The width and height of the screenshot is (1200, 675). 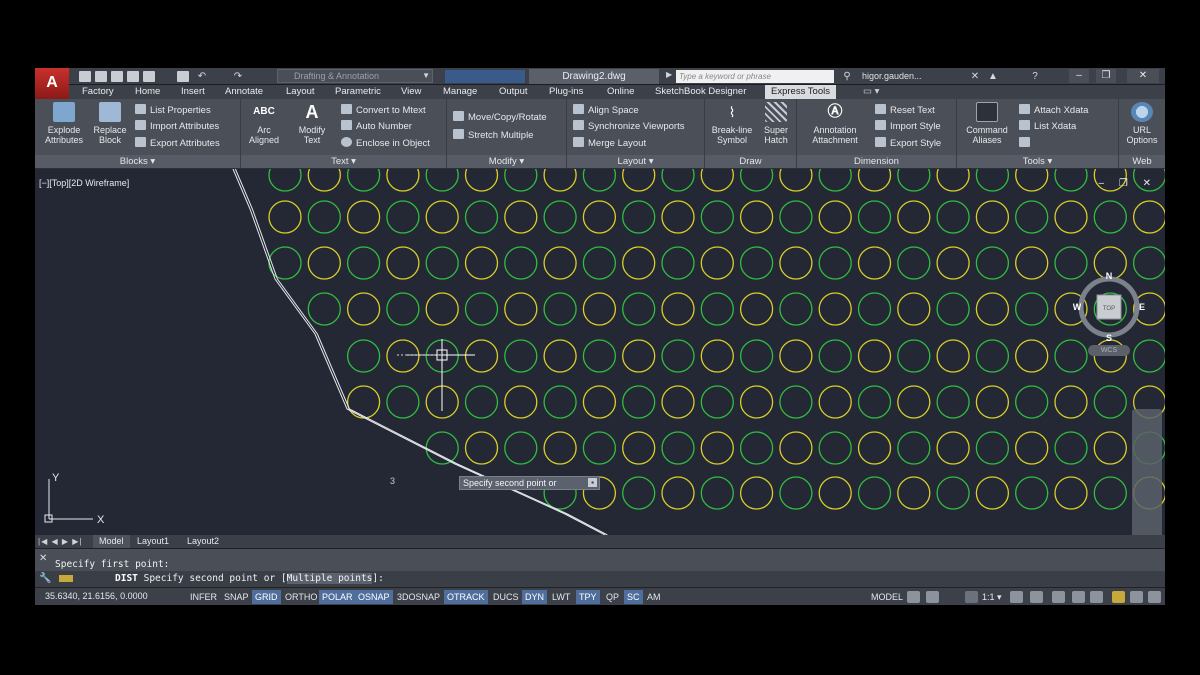 What do you see at coordinates (64, 123) in the screenshot?
I see `explode-attributes-button: Explode Attributes` at bounding box center [64, 123].